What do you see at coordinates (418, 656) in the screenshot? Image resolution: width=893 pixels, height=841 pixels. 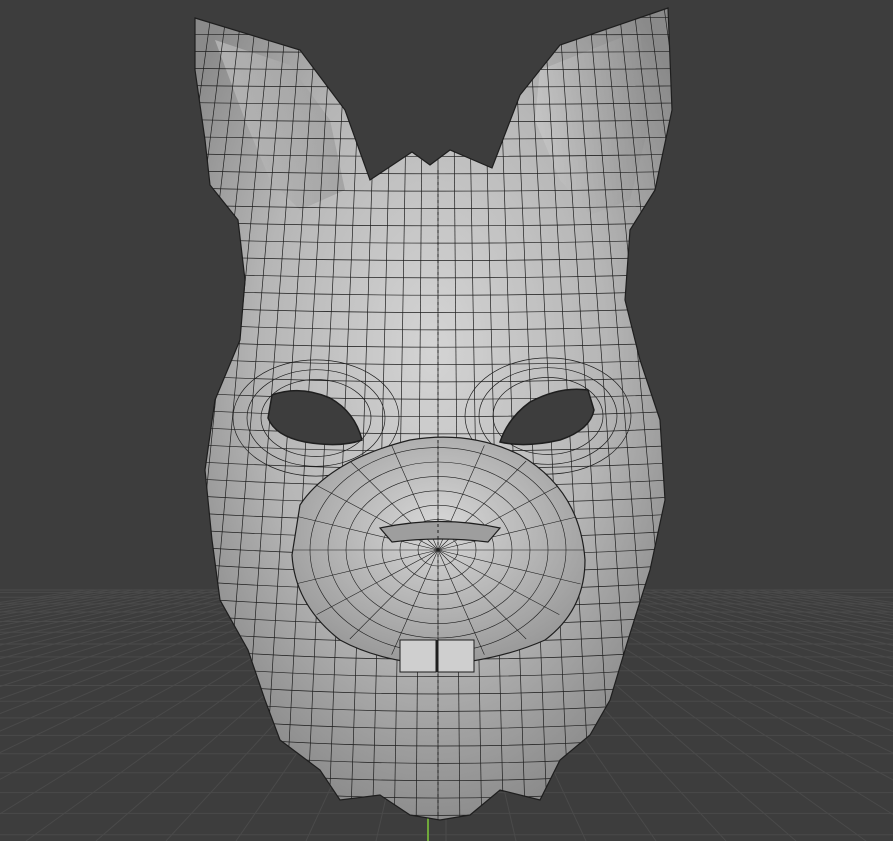 I see `left-tooth` at bounding box center [418, 656].